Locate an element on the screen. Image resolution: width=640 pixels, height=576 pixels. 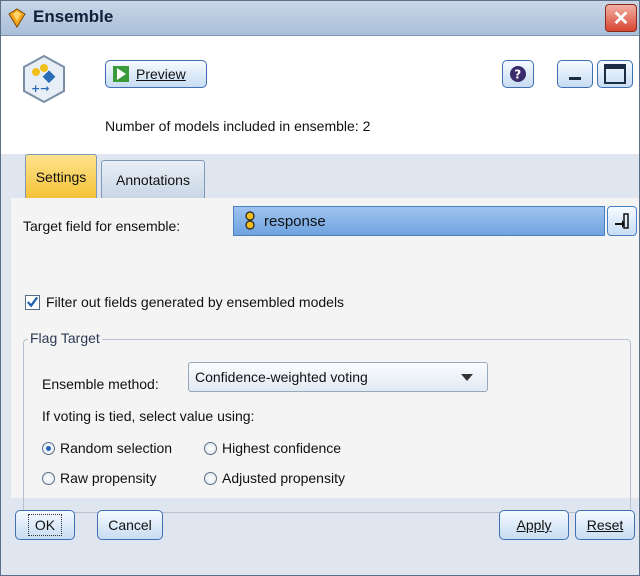
minimize-icon is located at coordinates (575, 78).